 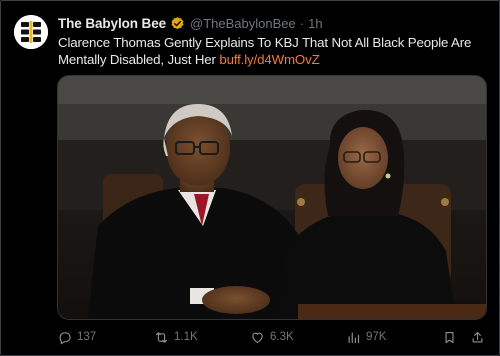 I want to click on view-count: 97K, so click(x=376, y=337).